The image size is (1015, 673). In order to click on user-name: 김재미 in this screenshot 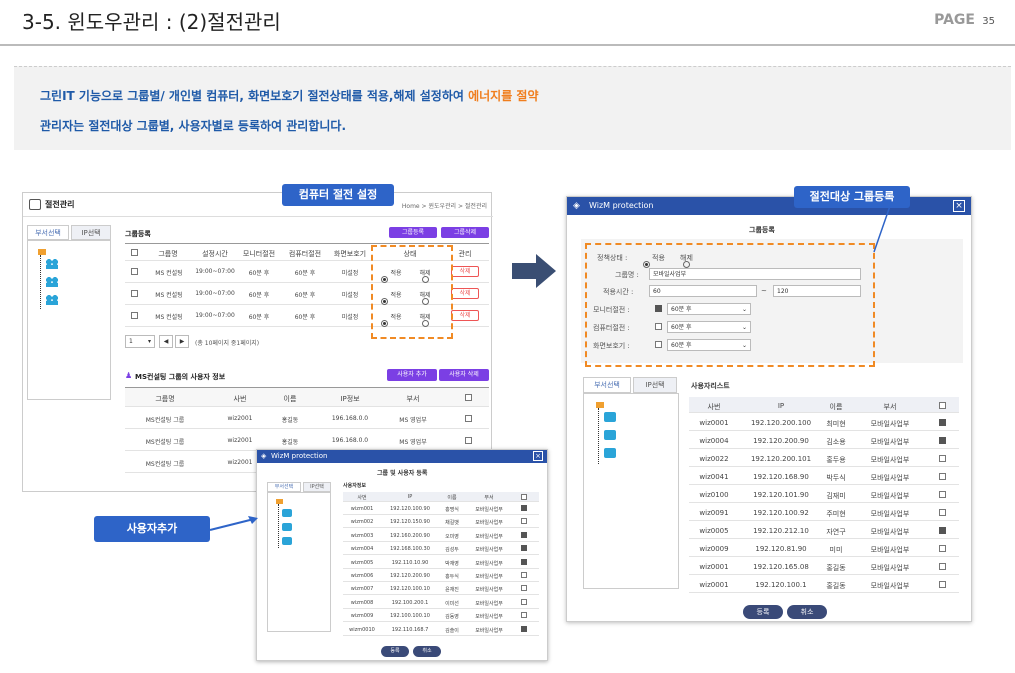, I will do `click(836, 496)`.